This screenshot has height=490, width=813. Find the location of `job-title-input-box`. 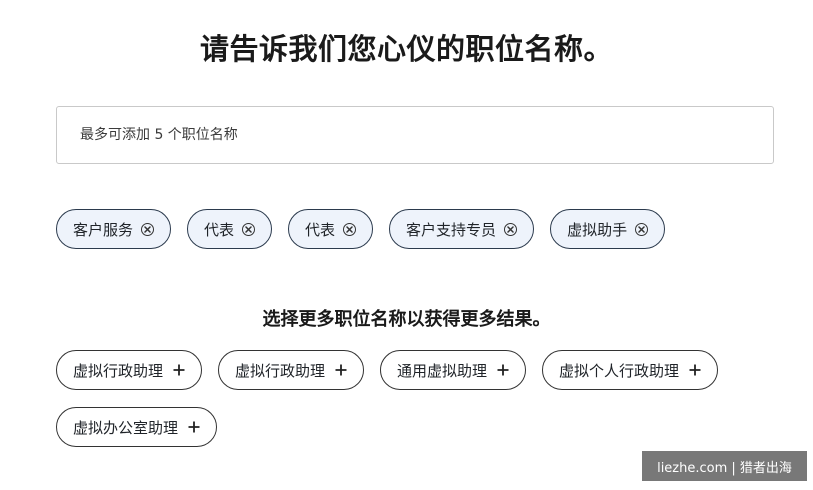

job-title-input-box is located at coordinates (415, 135).